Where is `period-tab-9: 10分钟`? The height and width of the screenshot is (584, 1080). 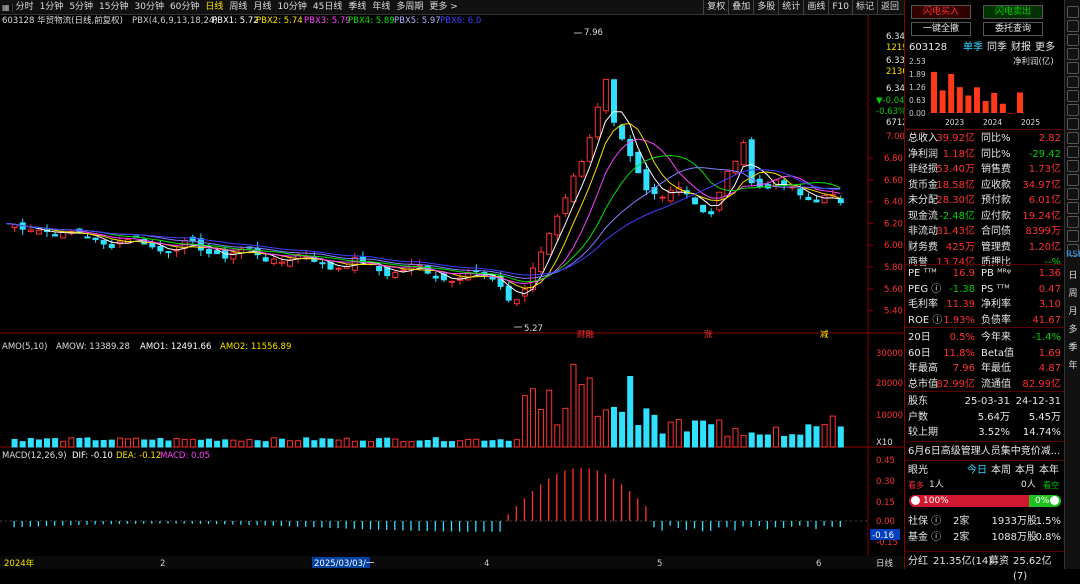
period-tab-9: 10分钟 is located at coordinates (291, 7).